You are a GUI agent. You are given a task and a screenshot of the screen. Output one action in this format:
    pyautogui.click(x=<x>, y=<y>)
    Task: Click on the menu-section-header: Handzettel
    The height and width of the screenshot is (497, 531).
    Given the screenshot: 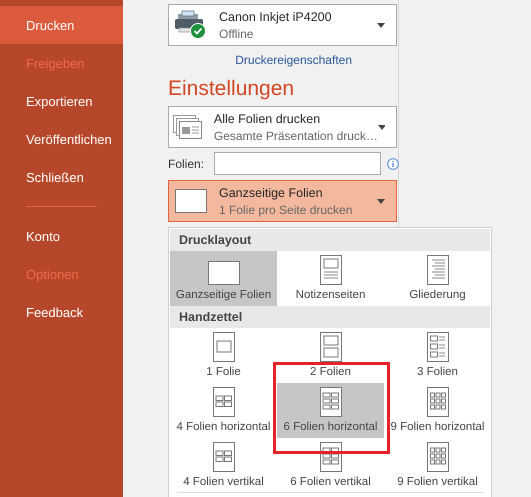 What is the action you would take?
    pyautogui.click(x=330, y=317)
    